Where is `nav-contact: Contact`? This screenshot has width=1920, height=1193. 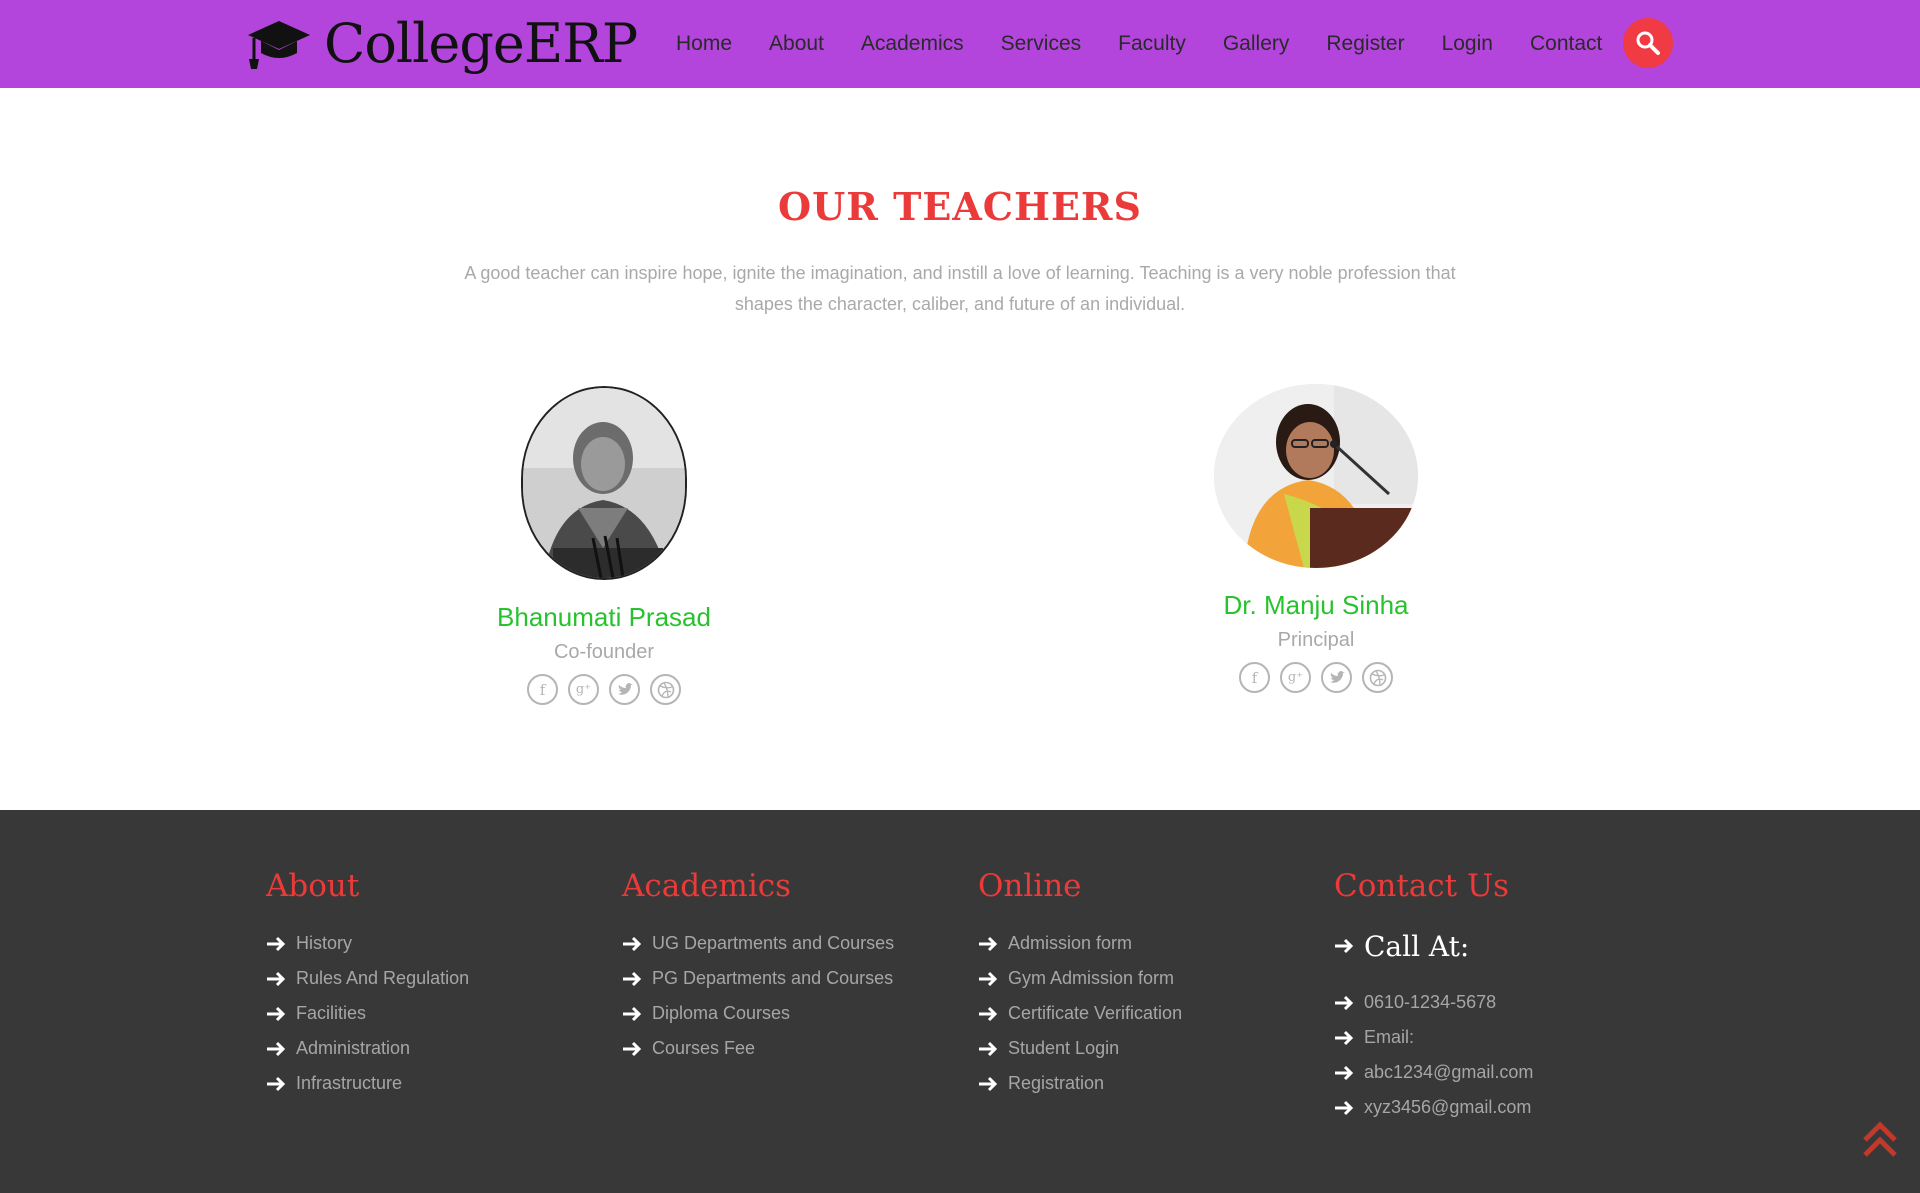
nav-contact: Contact is located at coordinates (1566, 44).